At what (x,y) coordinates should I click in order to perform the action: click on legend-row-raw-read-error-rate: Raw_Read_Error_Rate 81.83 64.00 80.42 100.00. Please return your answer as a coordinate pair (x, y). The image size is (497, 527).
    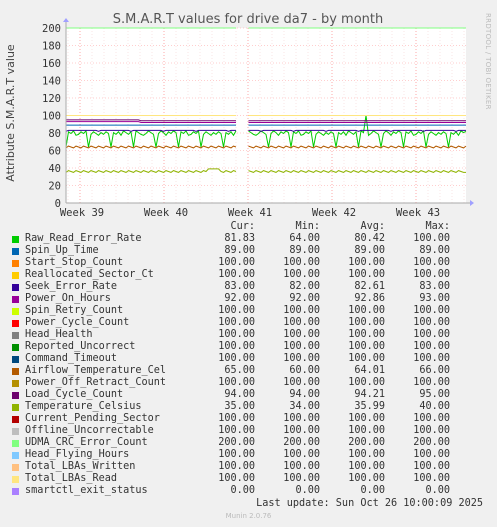
    Looking at the image, I should click on (251, 239).